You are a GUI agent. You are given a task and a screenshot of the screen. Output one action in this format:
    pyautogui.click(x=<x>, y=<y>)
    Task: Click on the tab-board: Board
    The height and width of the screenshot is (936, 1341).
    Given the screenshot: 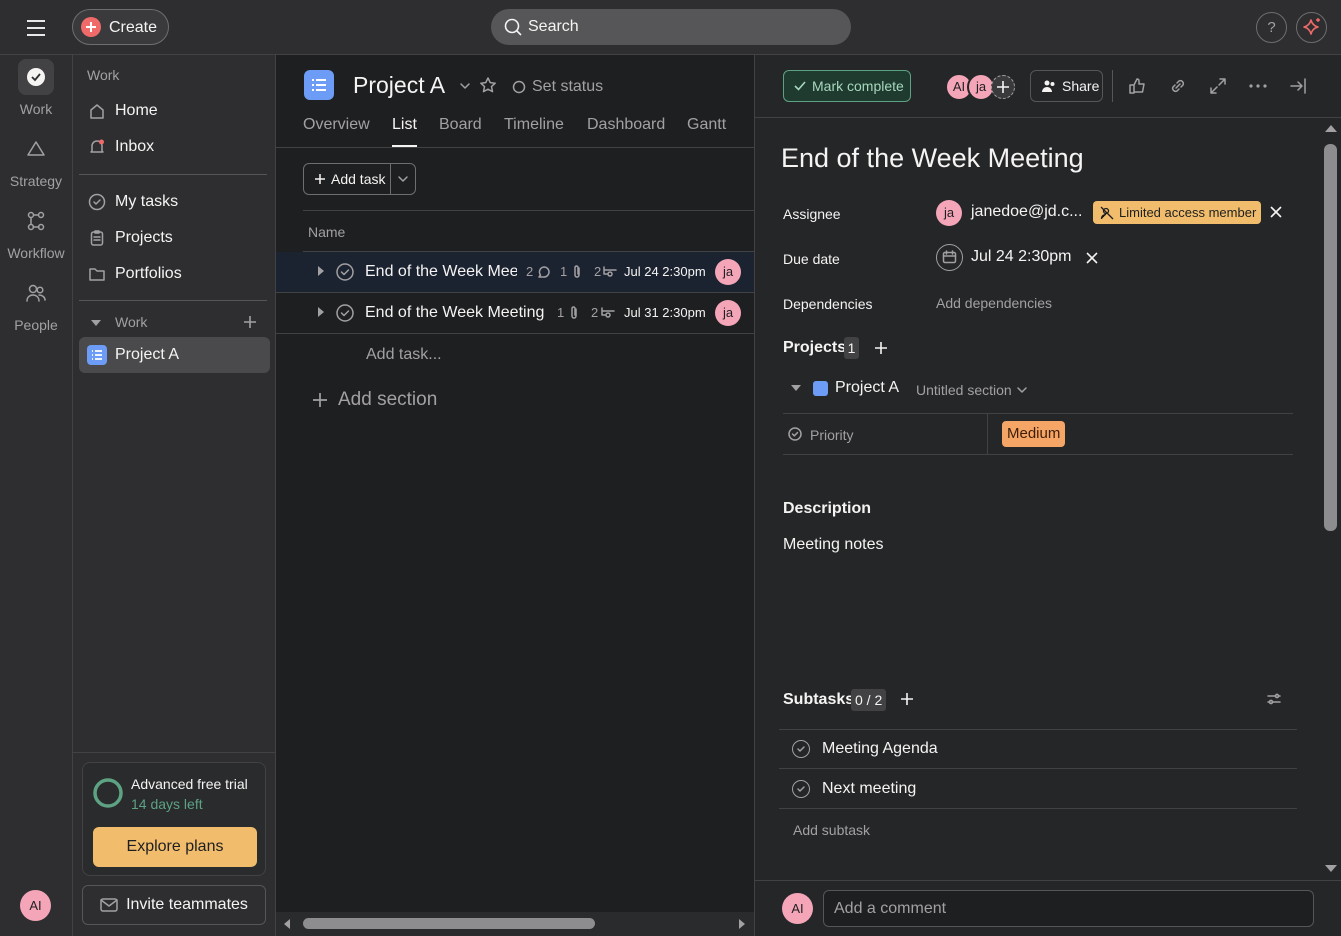 What is the action you would take?
    pyautogui.click(x=460, y=125)
    